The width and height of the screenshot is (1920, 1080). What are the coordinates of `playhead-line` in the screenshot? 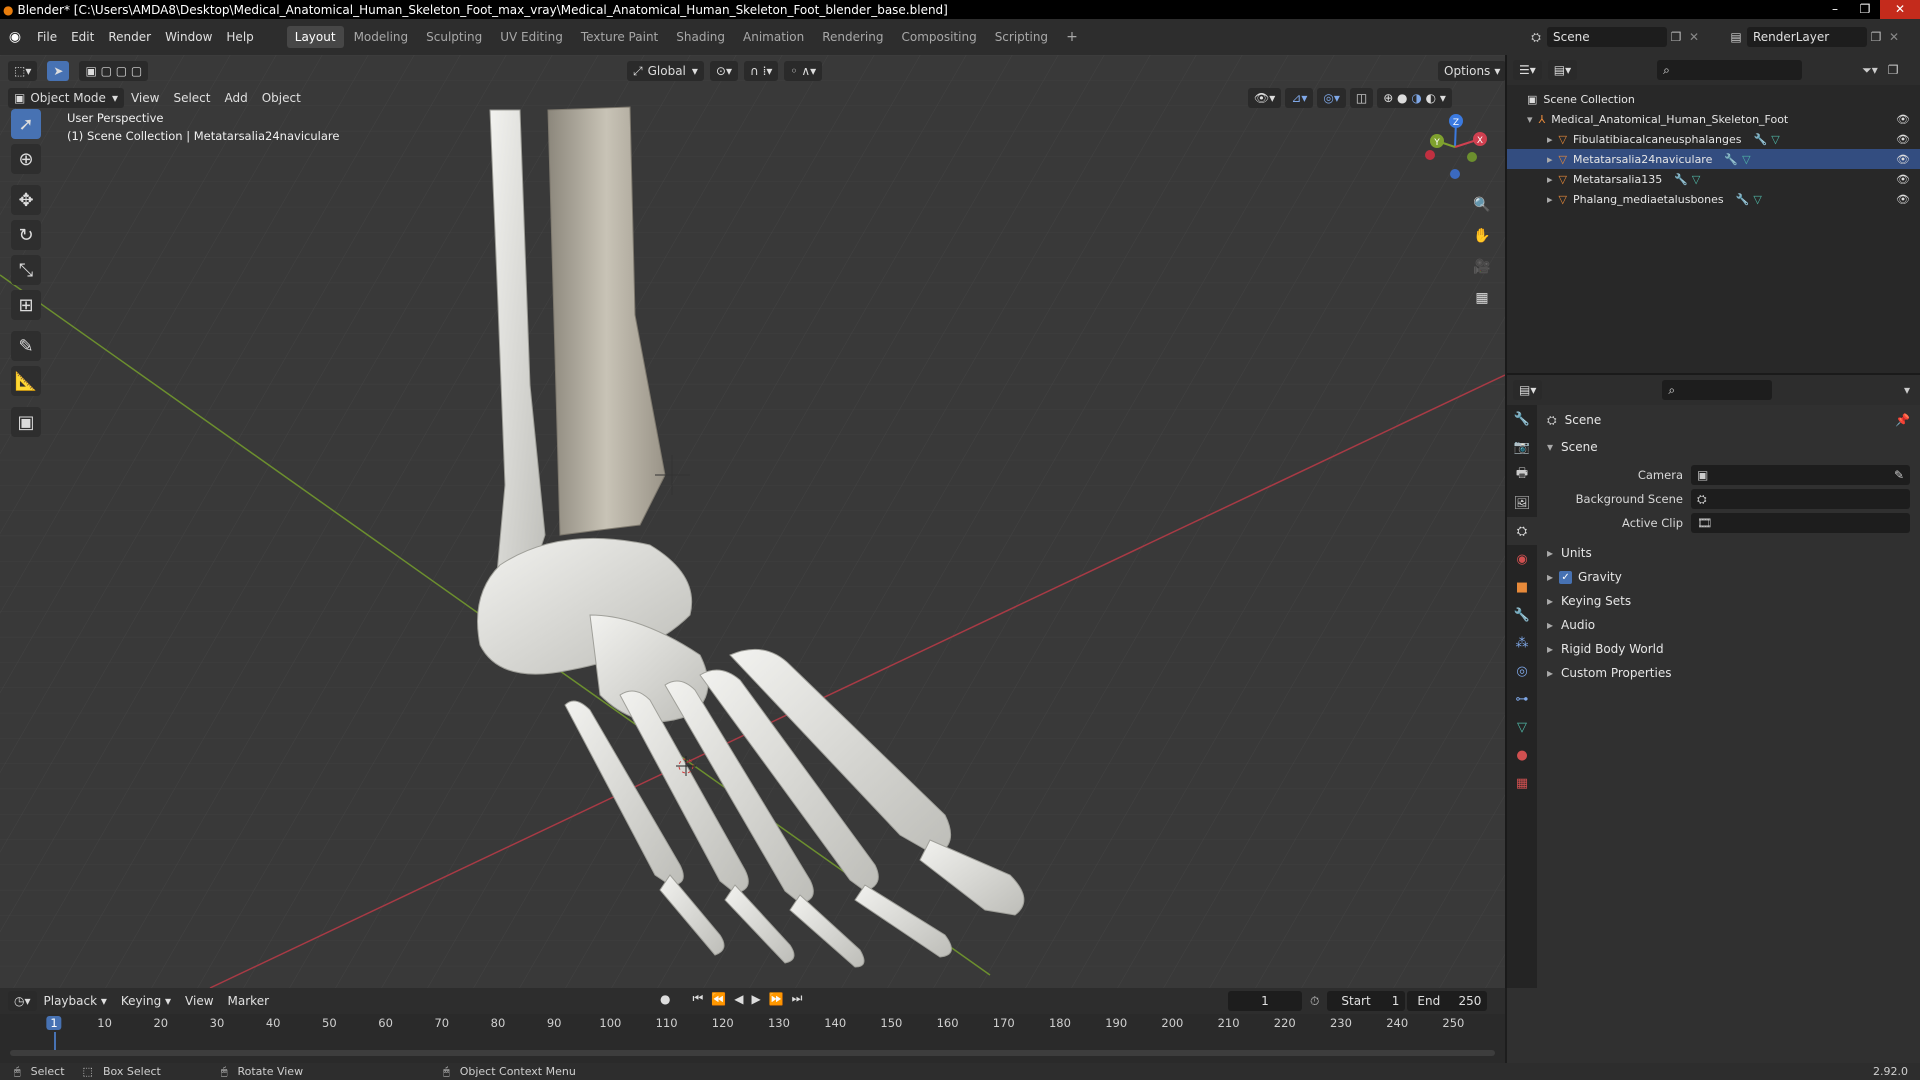 It's located at (55, 1041).